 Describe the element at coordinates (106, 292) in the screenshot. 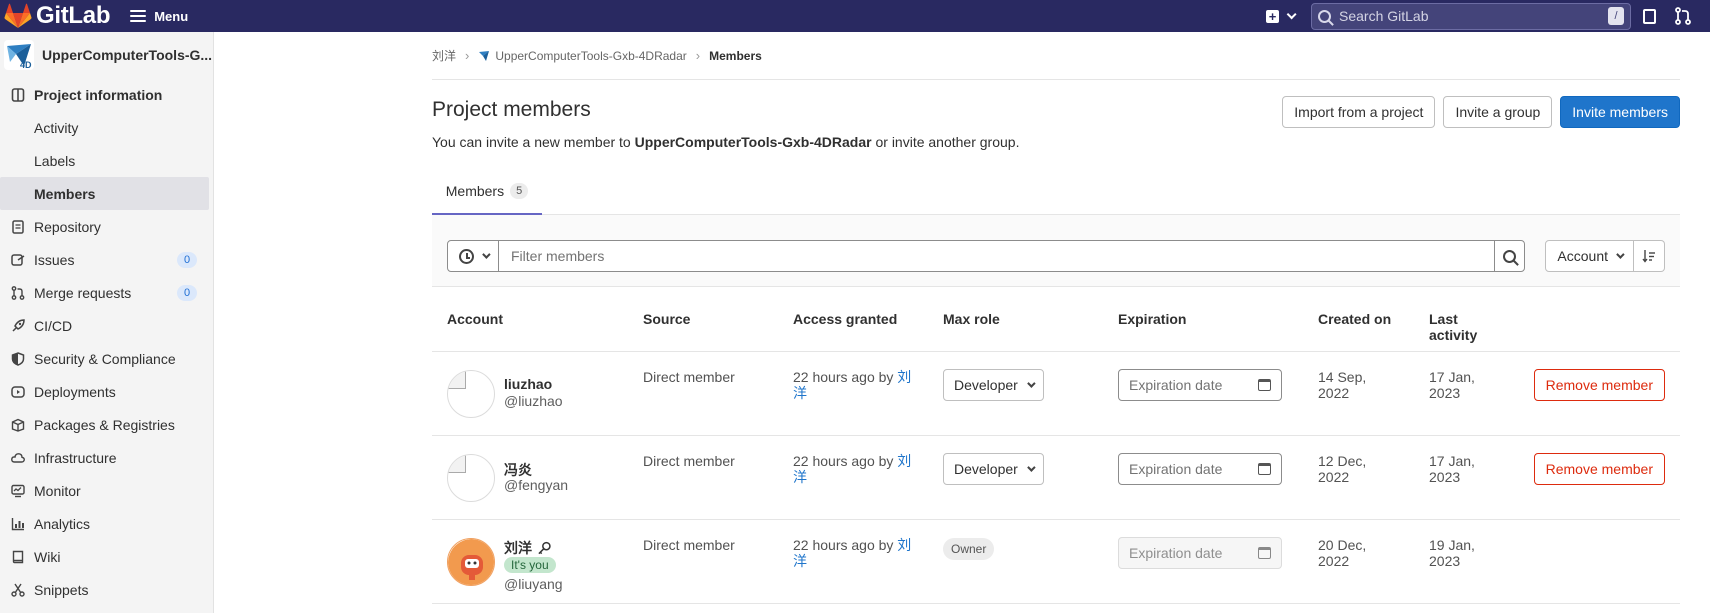

I see `sidebar-item-merge-requests: Merge requests 0` at that location.